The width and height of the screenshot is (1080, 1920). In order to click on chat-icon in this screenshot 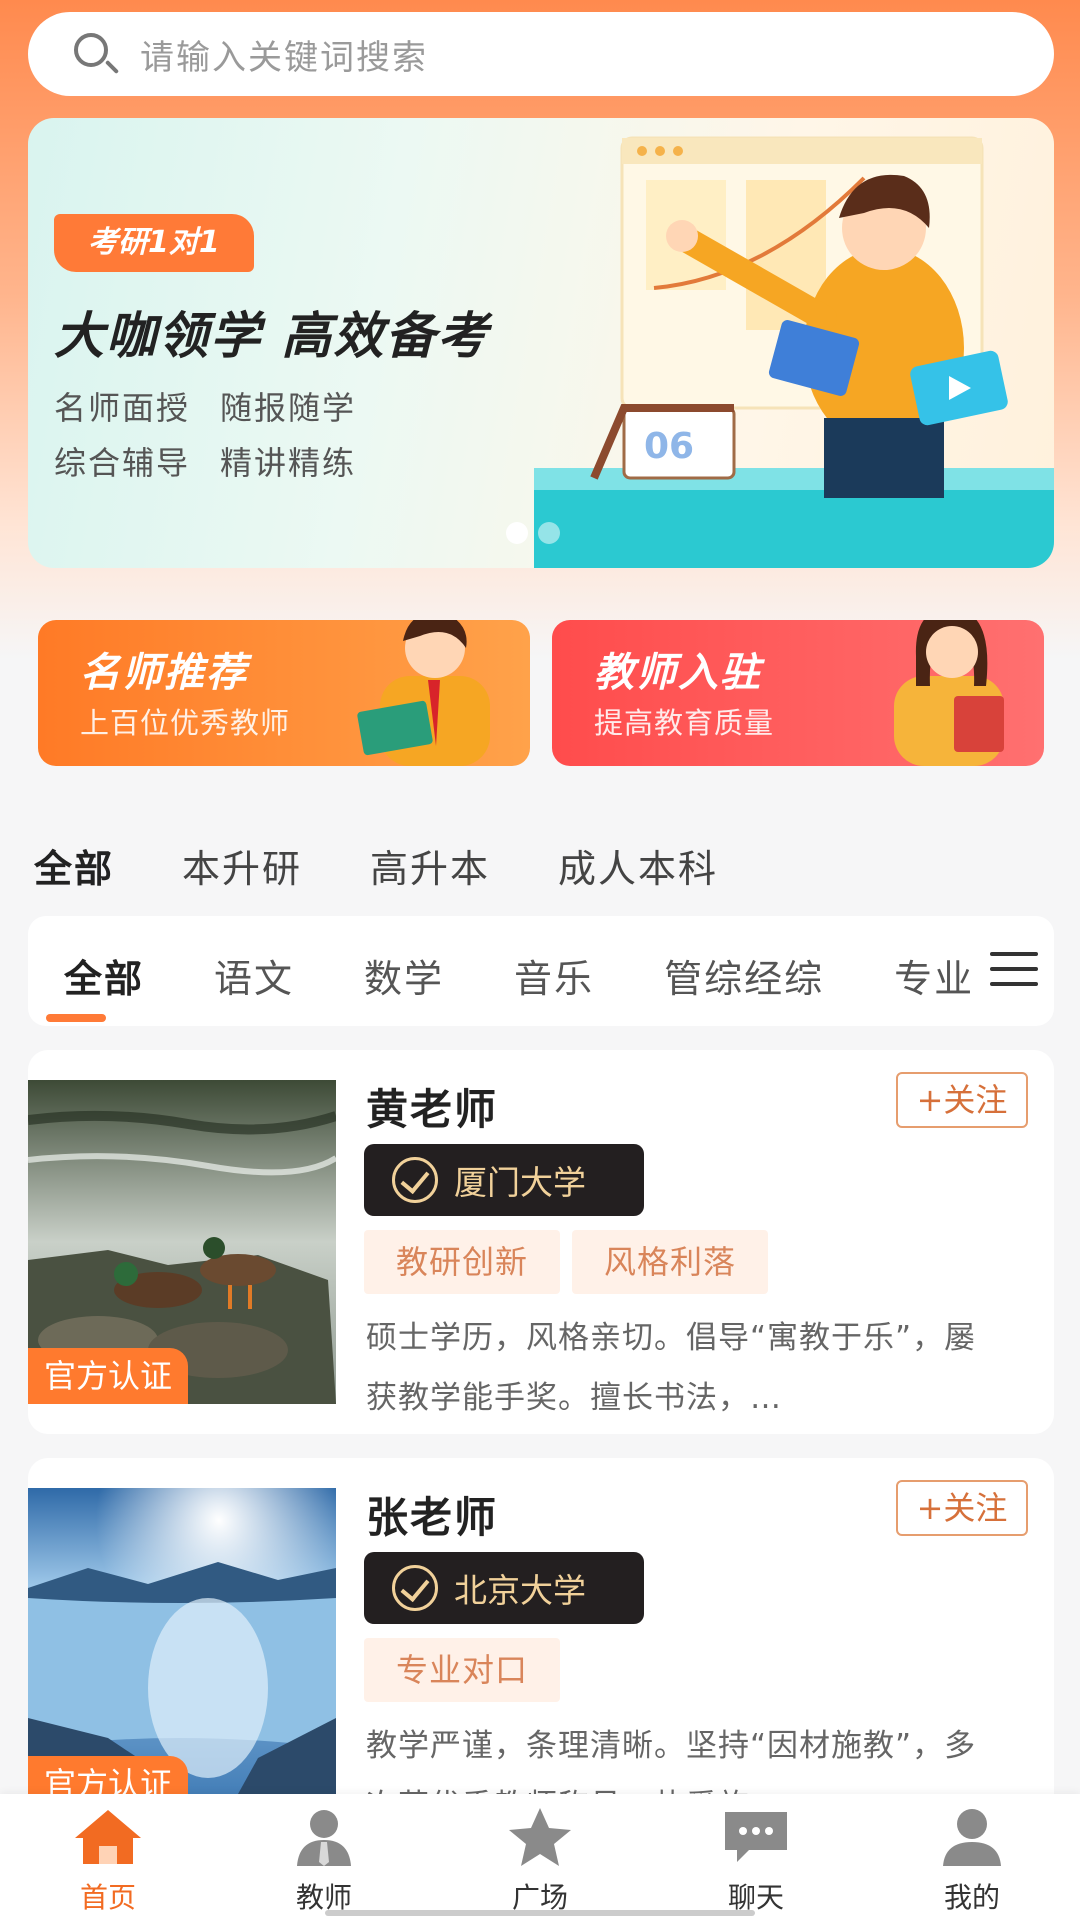, I will do `click(756, 1837)`.